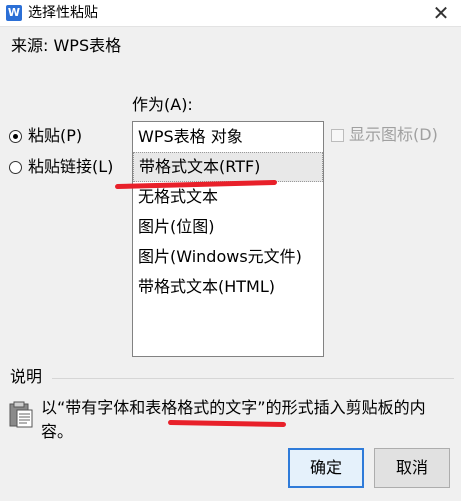 The height and width of the screenshot is (501, 461). What do you see at coordinates (15, 167) in the screenshot?
I see `radio-paste-link-indicator` at bounding box center [15, 167].